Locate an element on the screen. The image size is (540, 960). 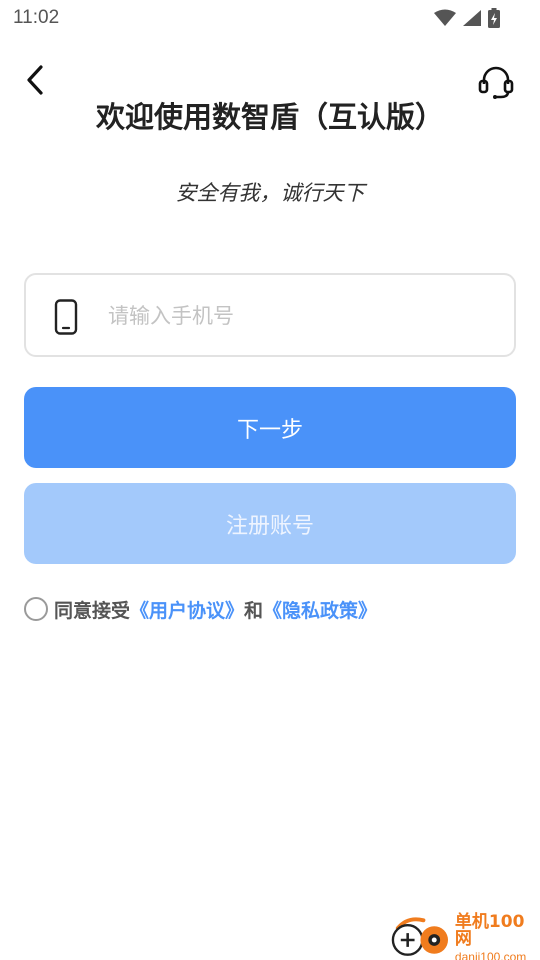
watermark-text: 单机100网 danji100.com is located at coordinates (497, 935).